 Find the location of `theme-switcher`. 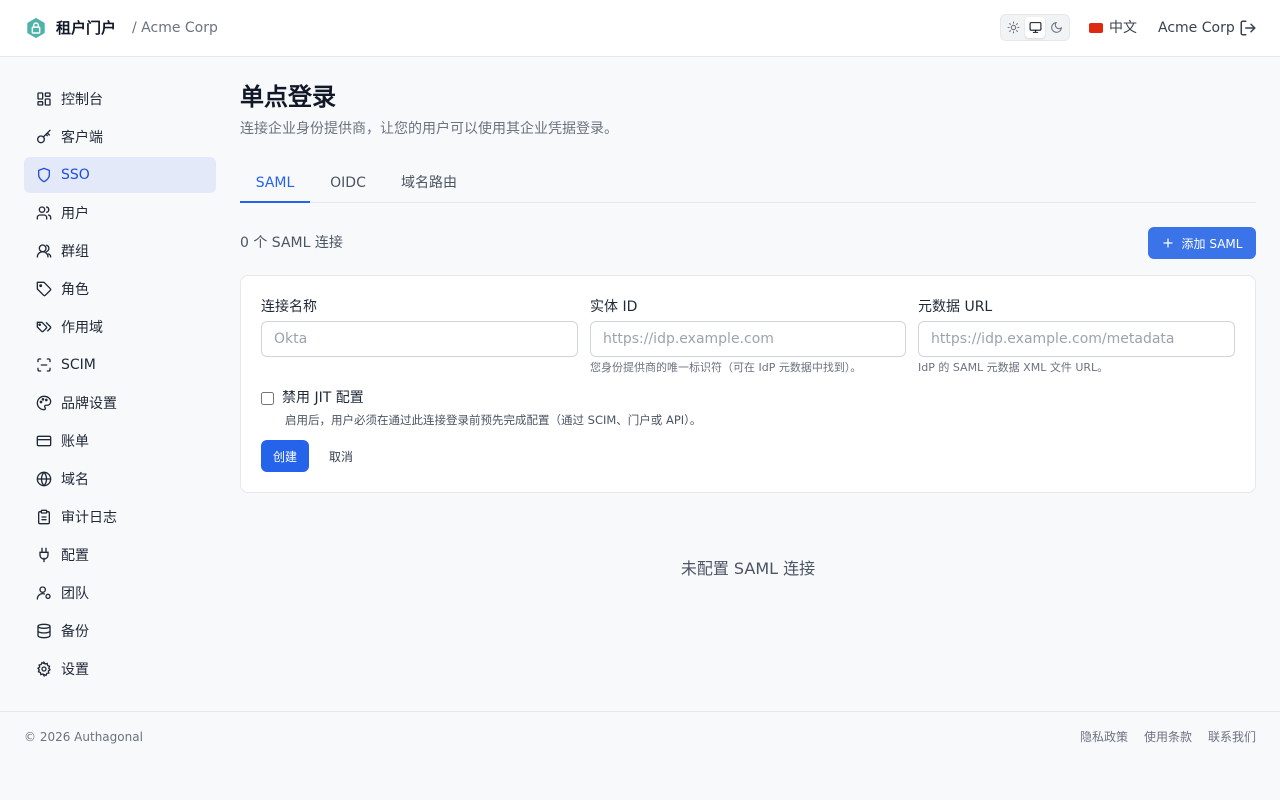

theme-switcher is located at coordinates (1035, 27).